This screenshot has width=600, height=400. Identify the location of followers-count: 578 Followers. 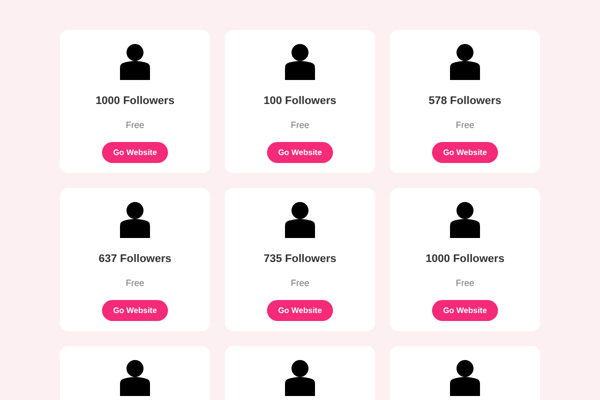
(465, 101).